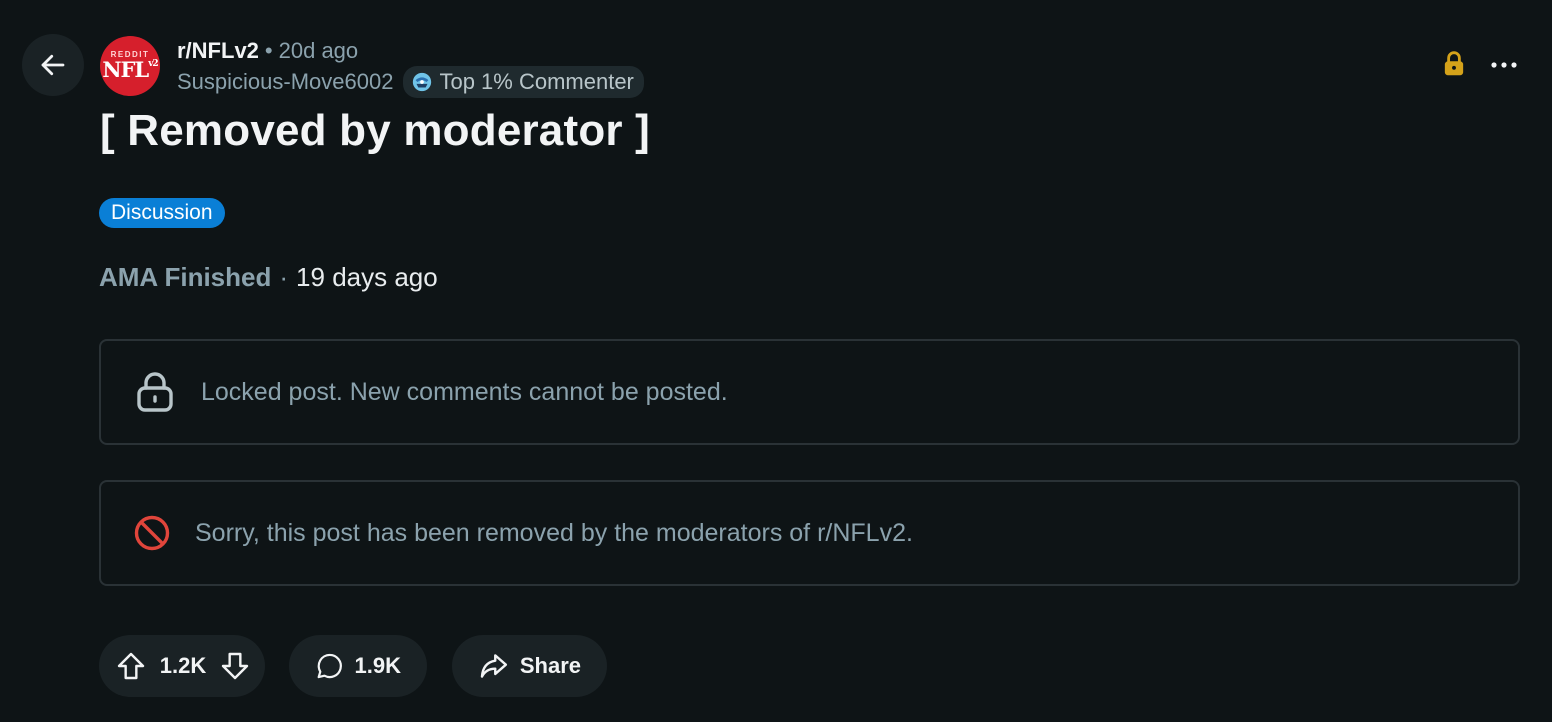 This screenshot has height=722, width=1552. I want to click on avatar-logo-text: NFLv2, so click(130, 69).